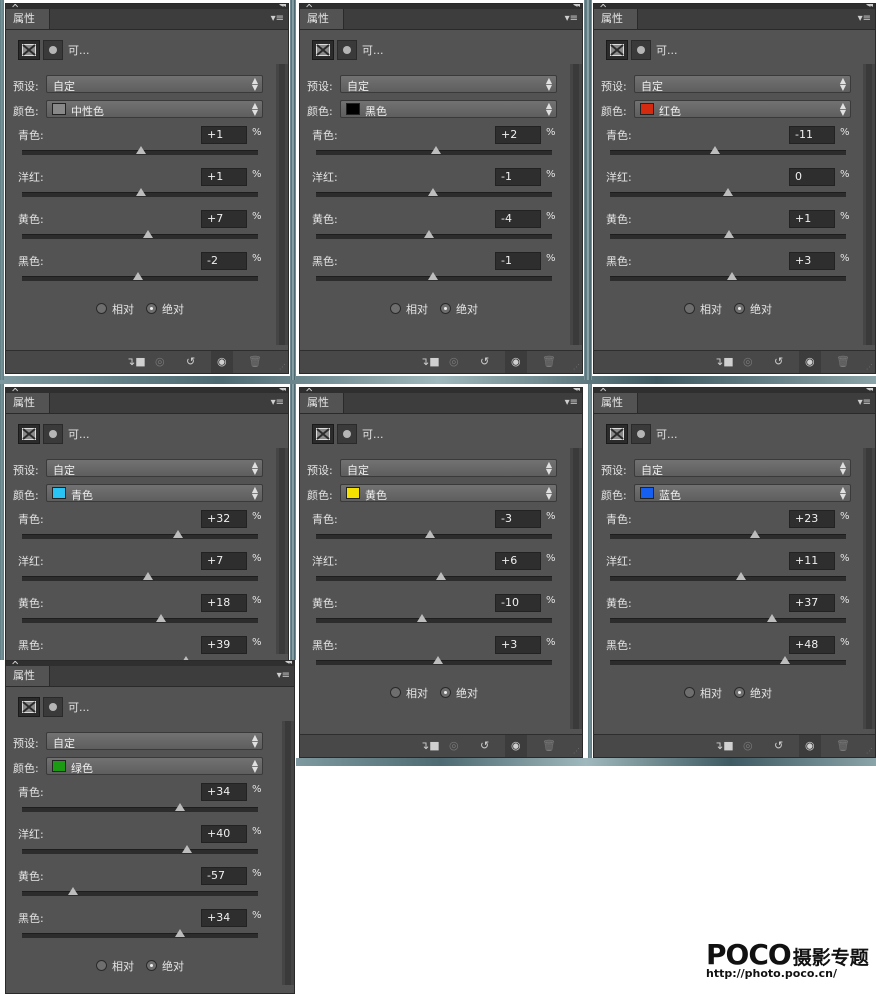  I want to click on value-input: +11, so click(812, 561).